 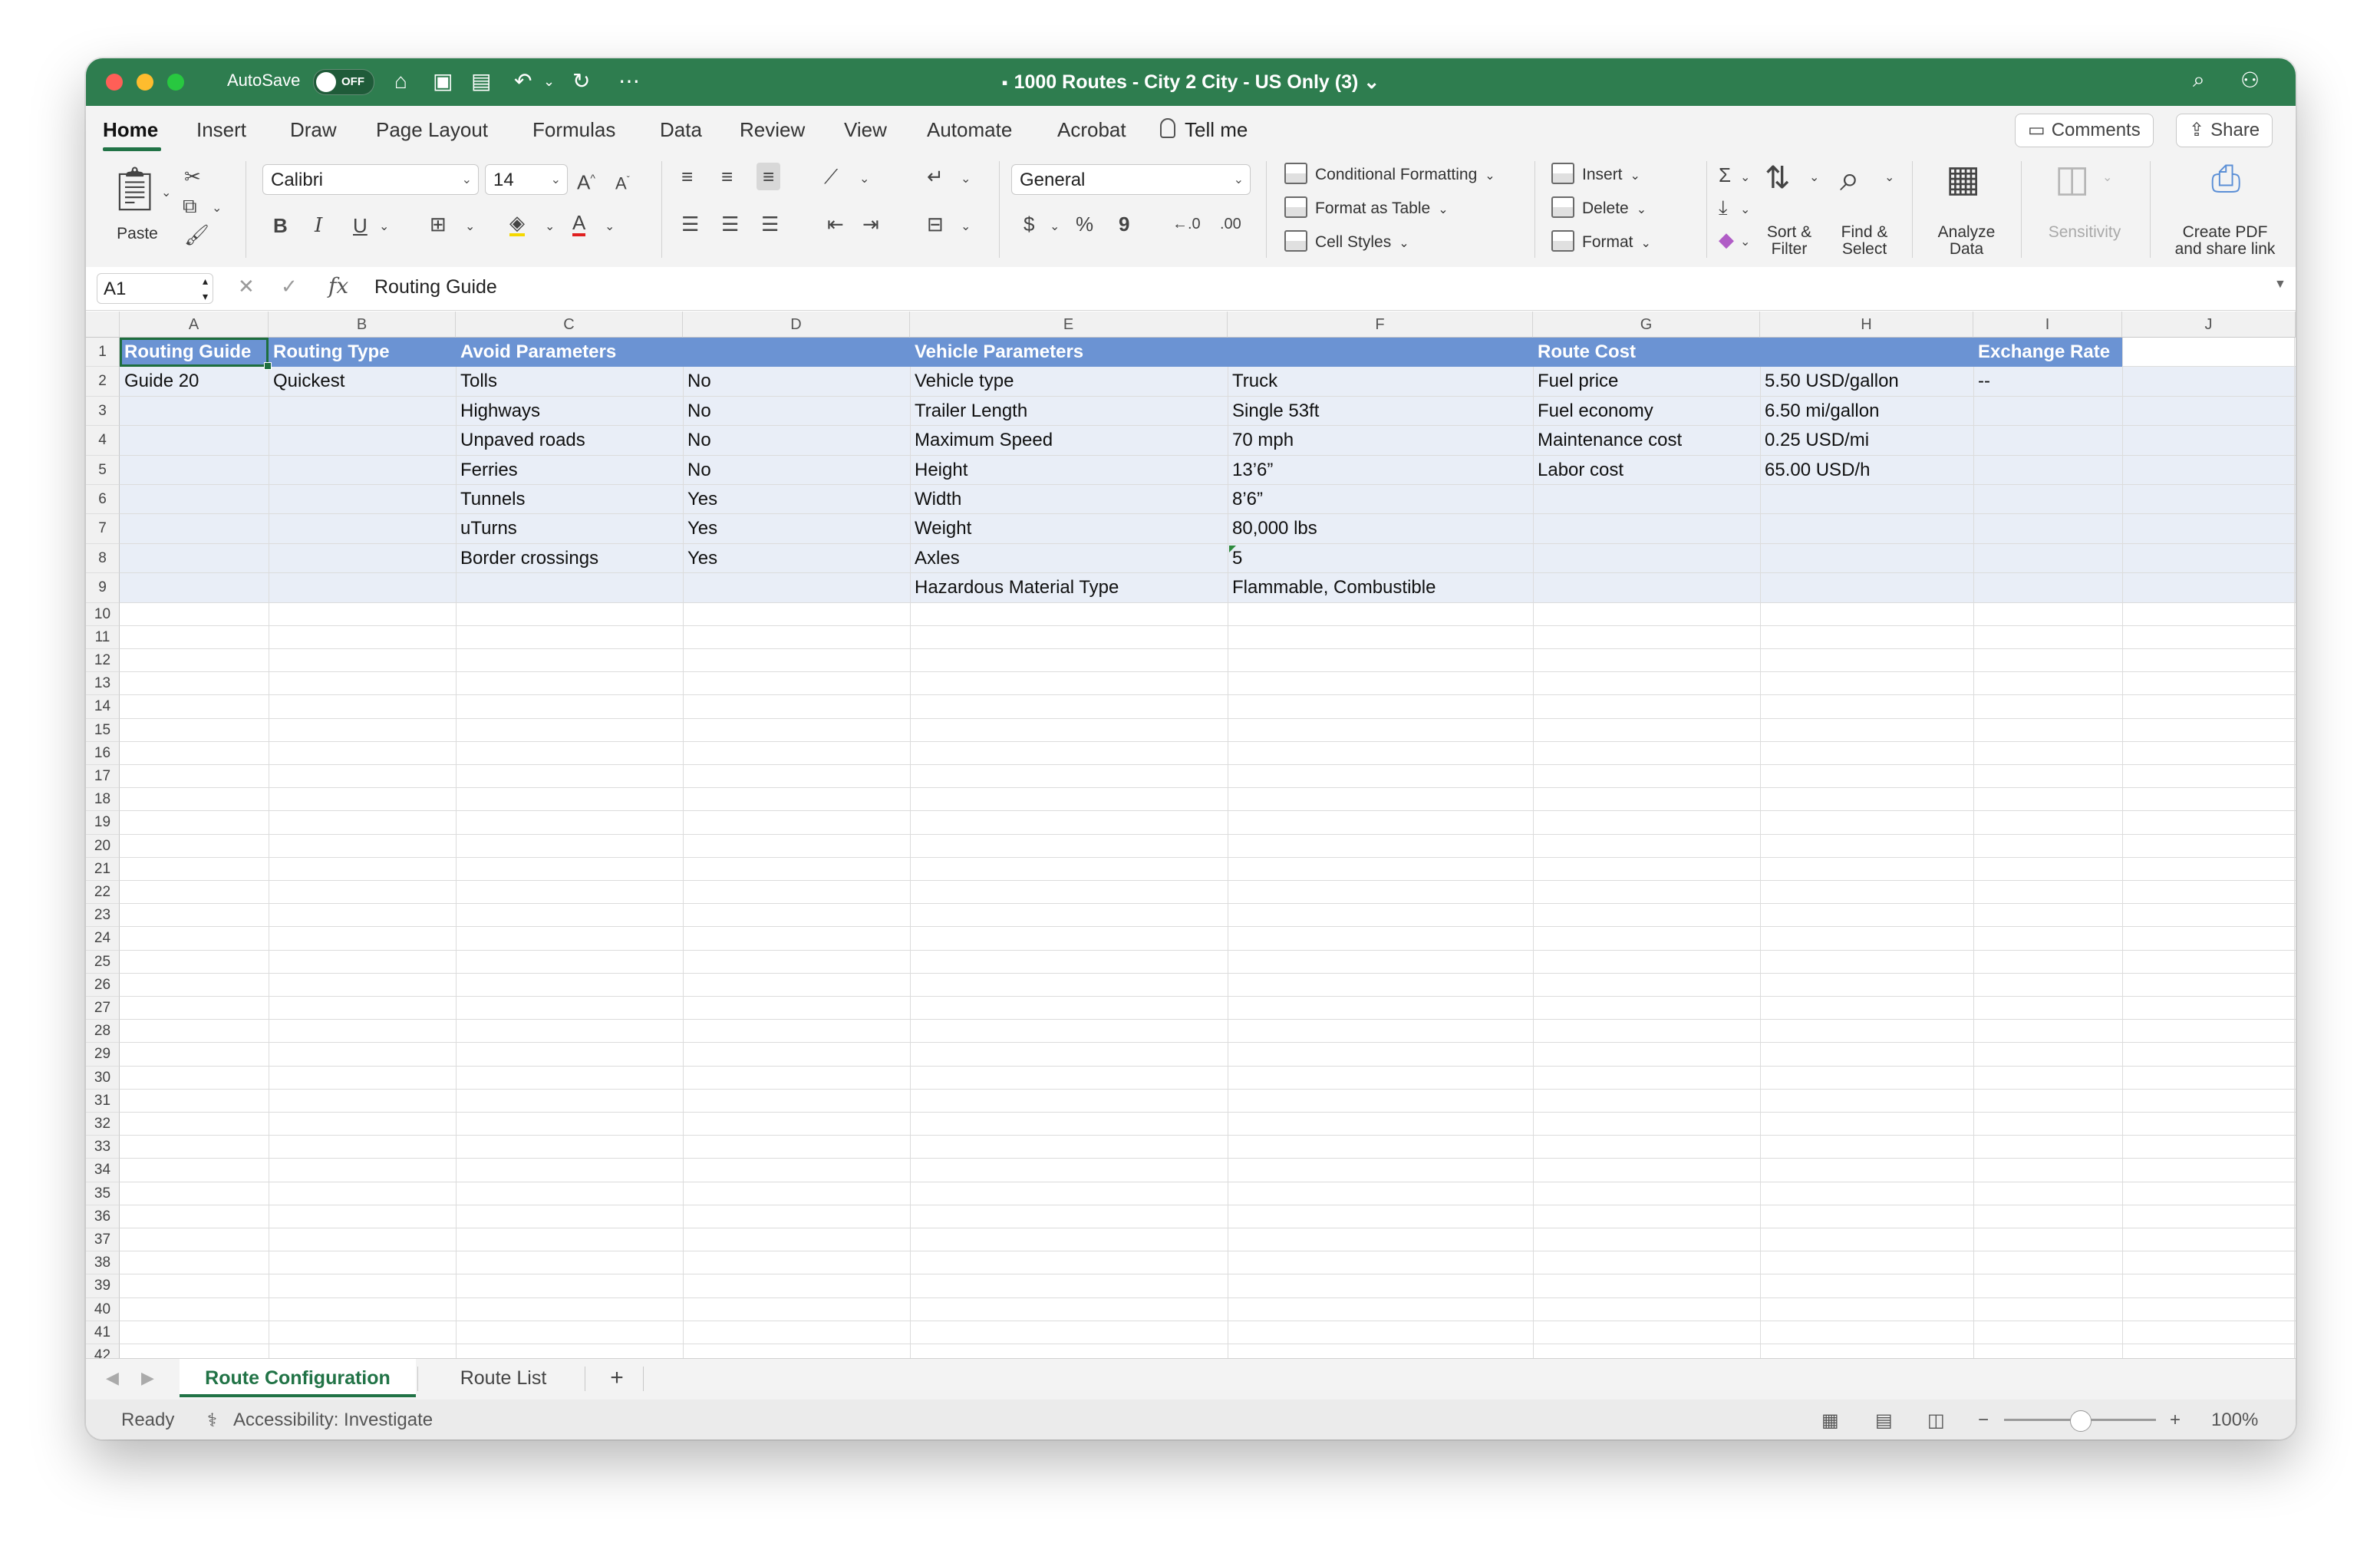 I want to click on select-all-corner, so click(x=103, y=325).